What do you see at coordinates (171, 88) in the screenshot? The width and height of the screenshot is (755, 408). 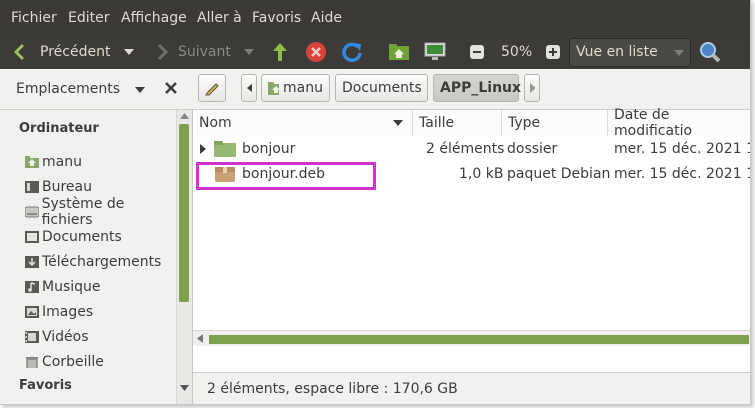 I see `close-icon` at bounding box center [171, 88].